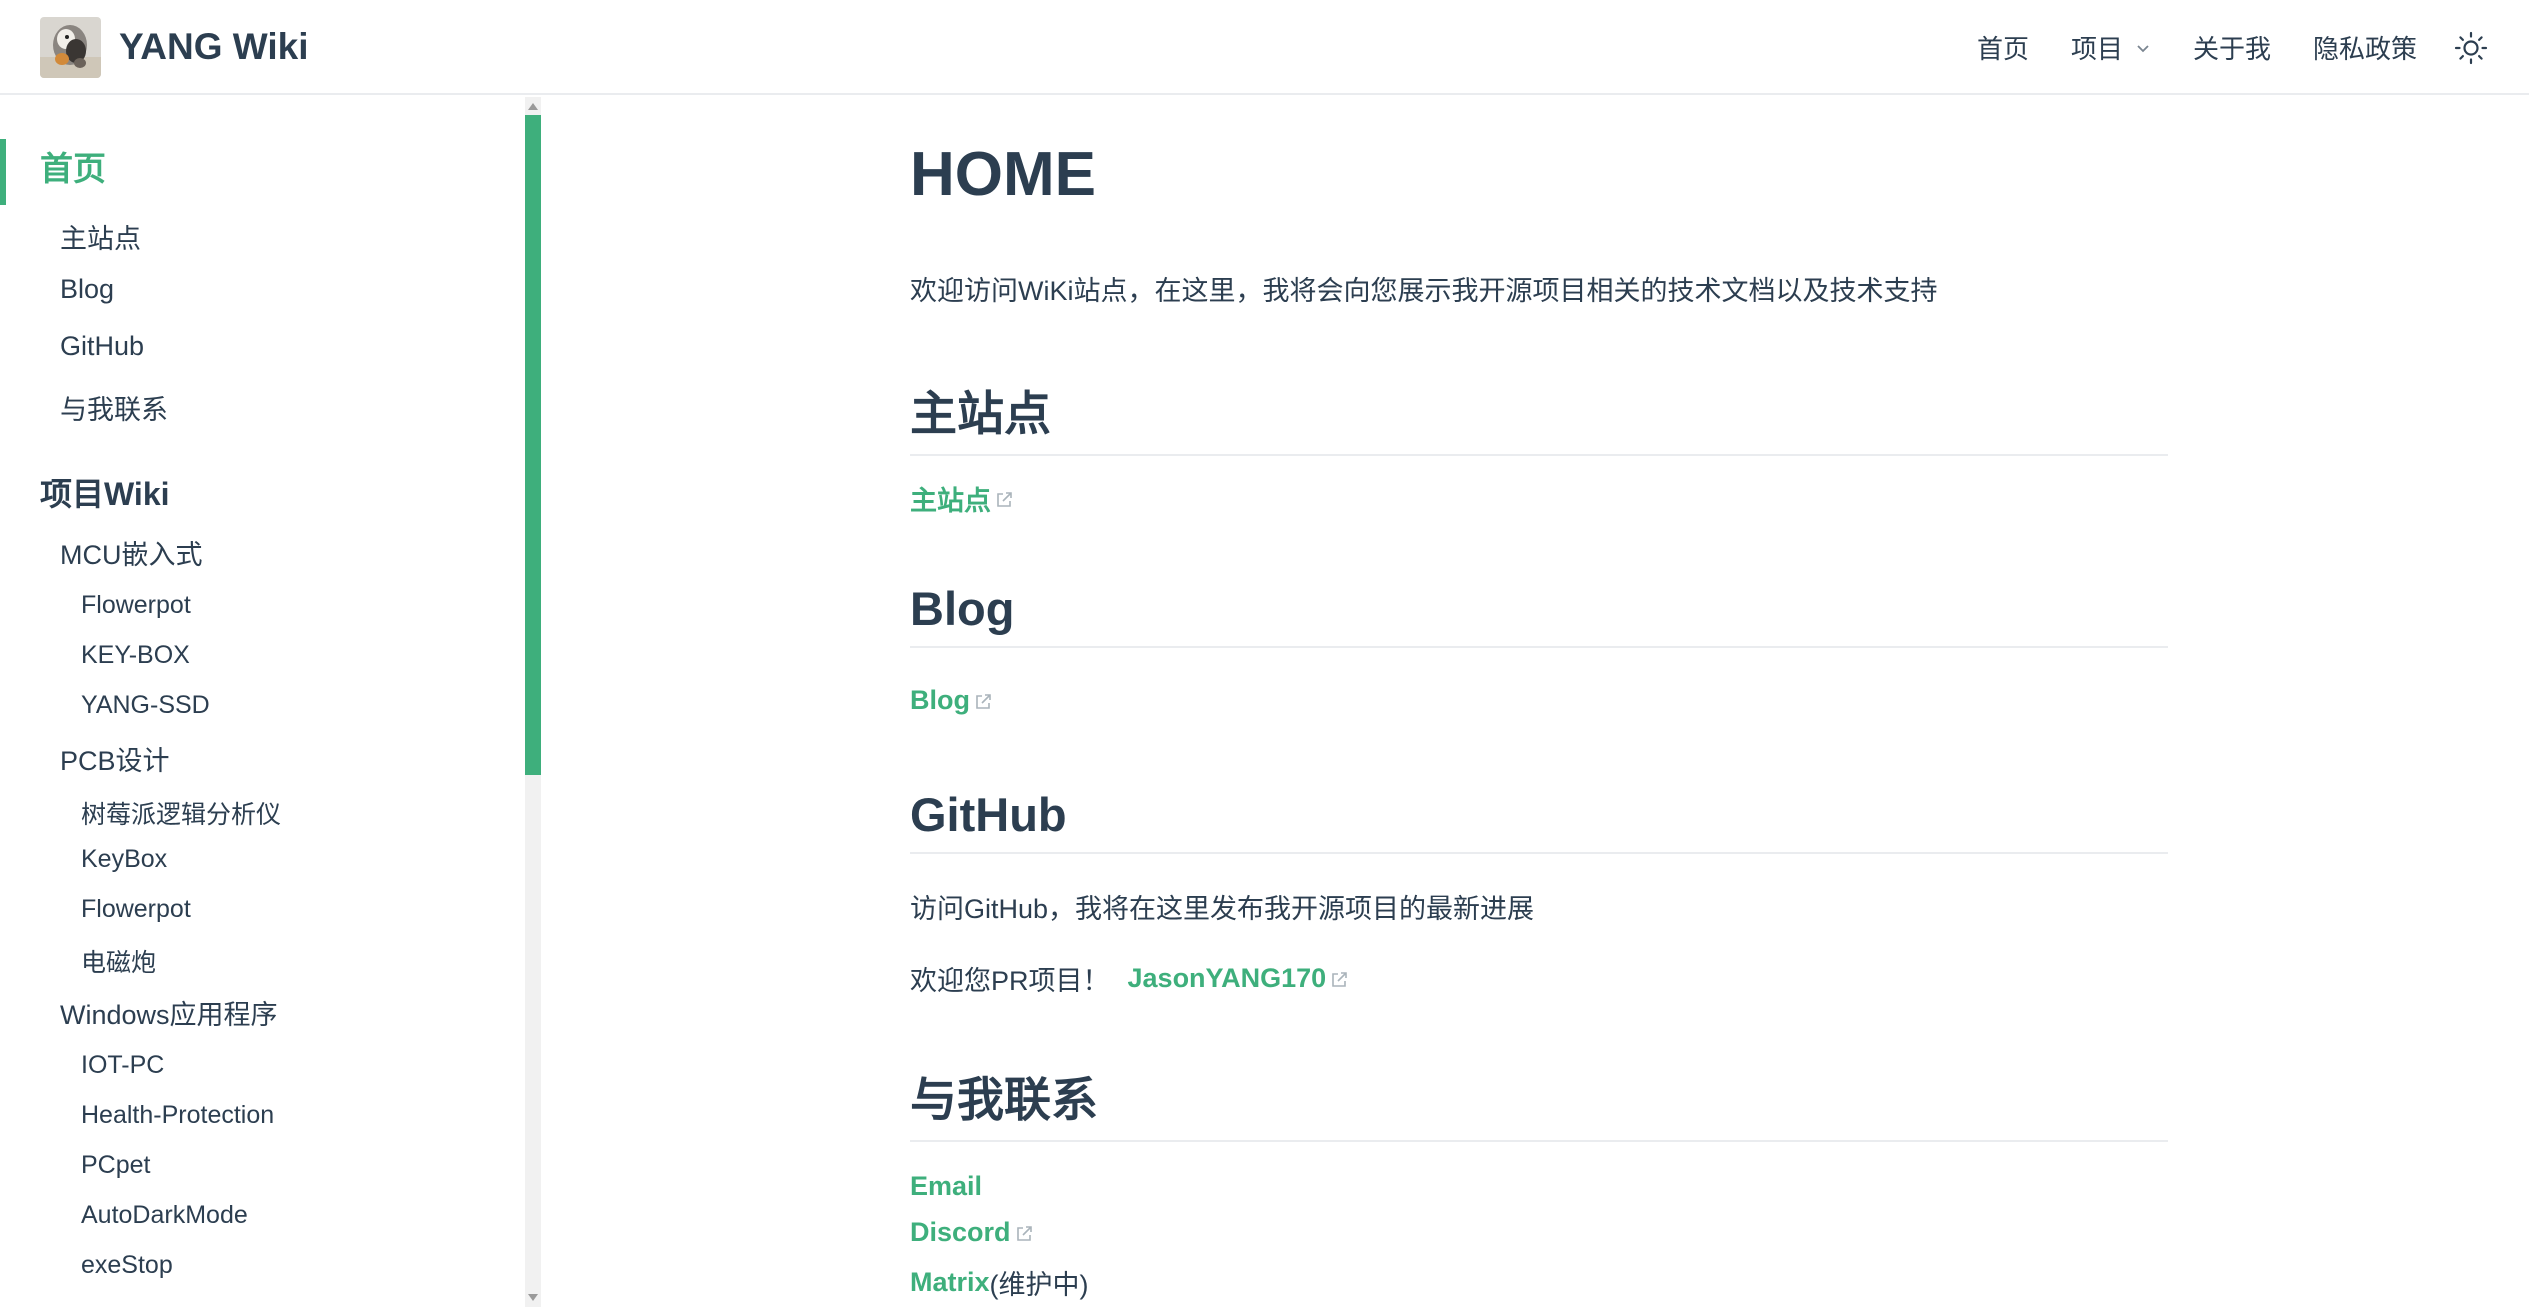  I want to click on sidebar-group-mcu: MCU嵌入式, so click(131, 552).